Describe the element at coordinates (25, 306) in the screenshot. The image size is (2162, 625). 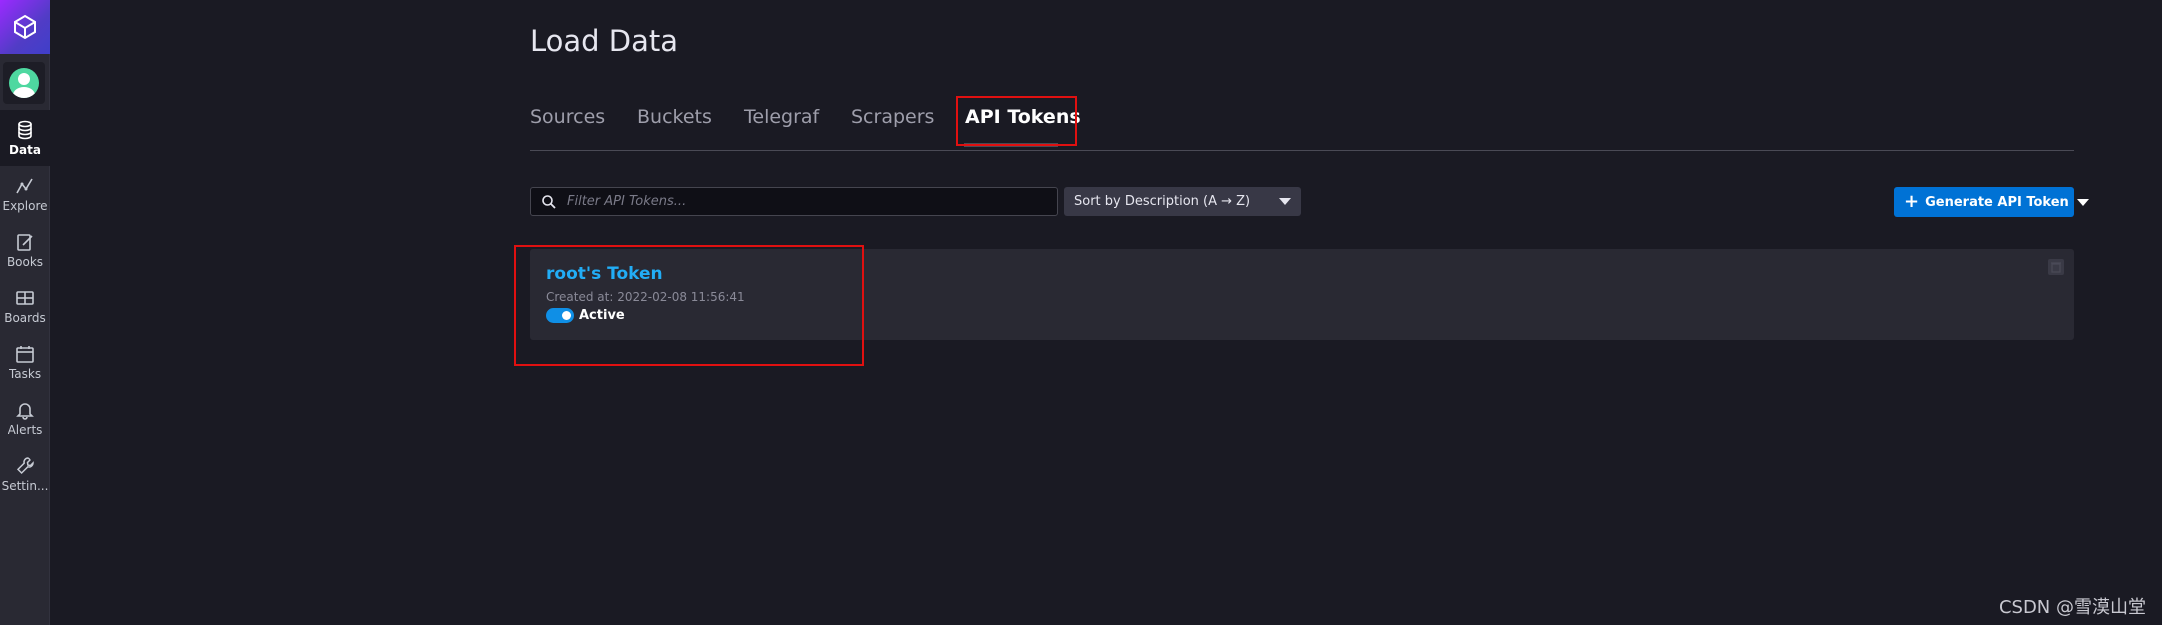
I see `sidebar-item-boards: Boards` at that location.